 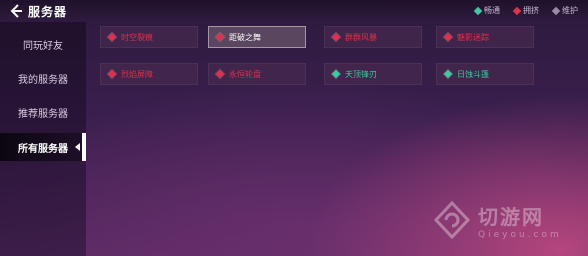 I want to click on server-button: 距破之舞, so click(x=257, y=37).